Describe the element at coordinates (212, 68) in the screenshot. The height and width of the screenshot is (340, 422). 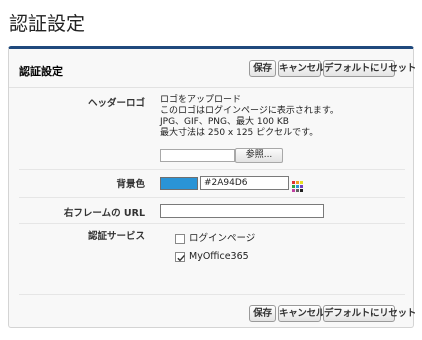
I see `panel-header: 認証設定 保存 キャンセル デフォルトにリセット` at that location.